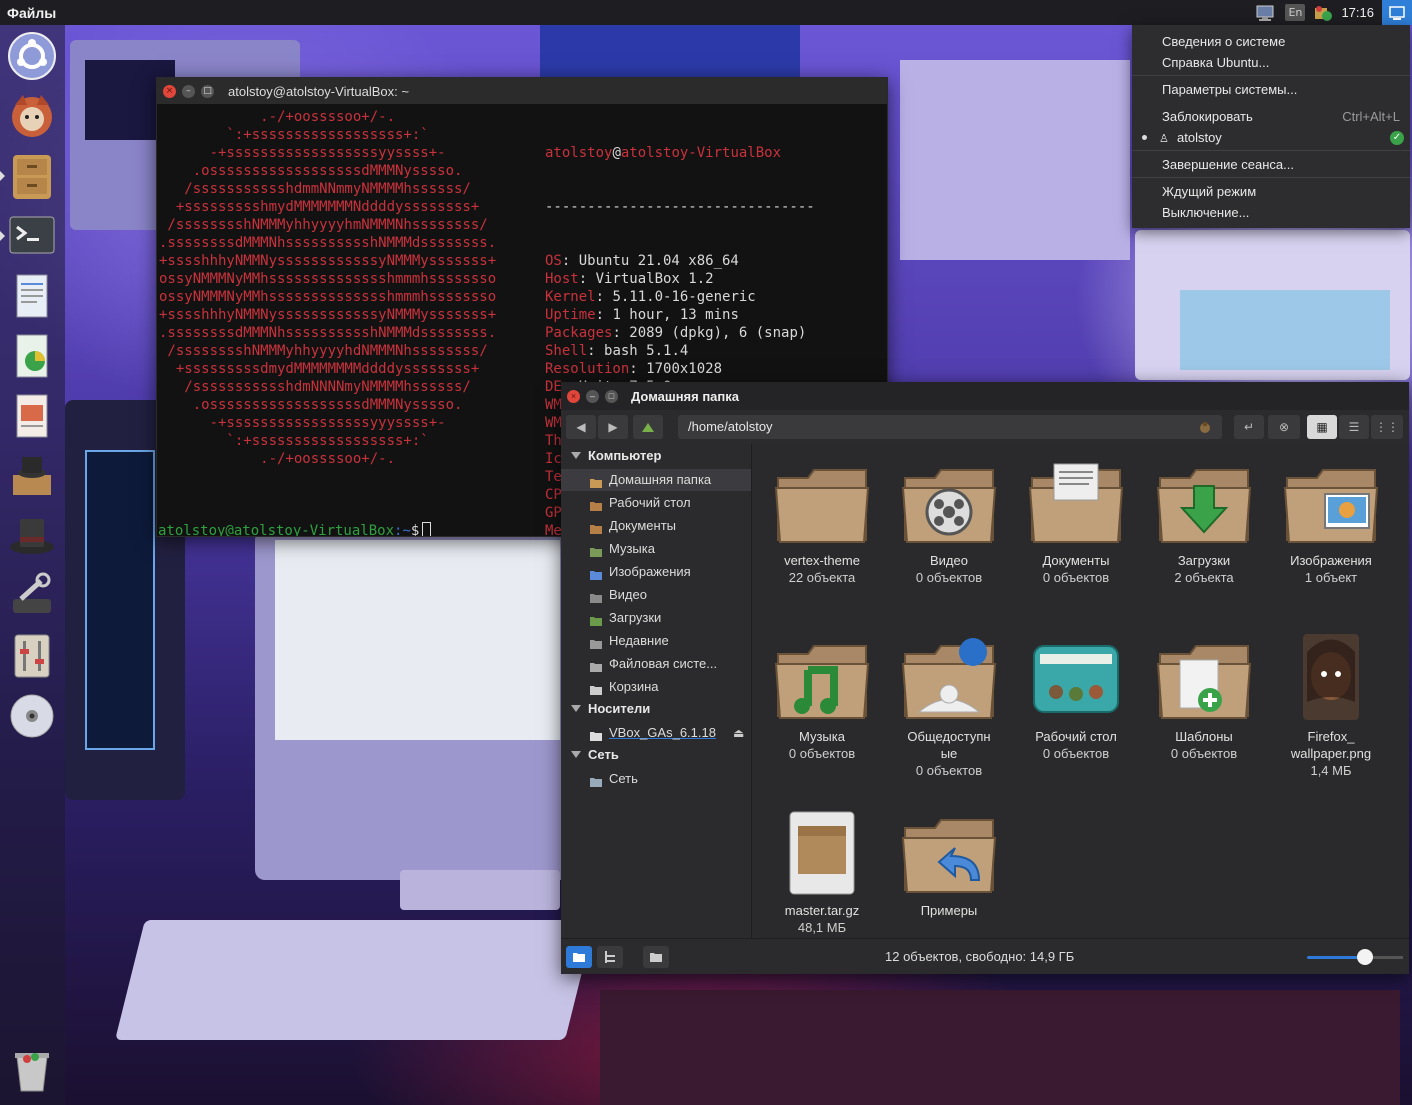 The image size is (1412, 1105). Describe the element at coordinates (1323, 12) in the screenshot. I see `updates-indicator-icon` at that location.